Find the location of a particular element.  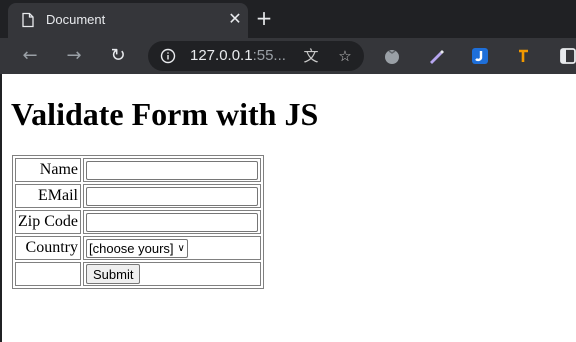

address-bar: 127.0.0.1:55... 文 ☆ is located at coordinates (256, 56).